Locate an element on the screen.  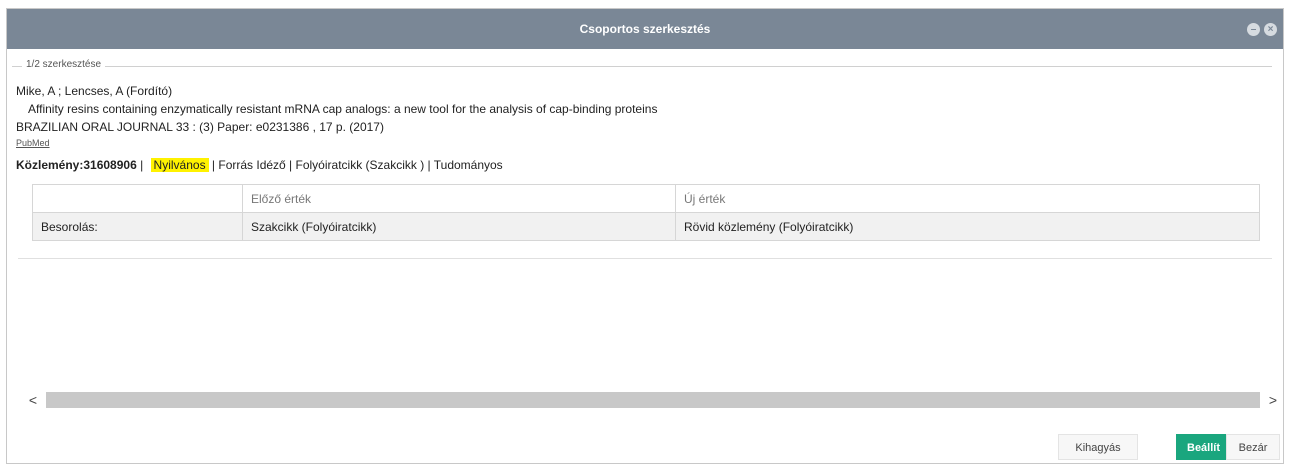
dialog-title: Csoportos szerkesztés is located at coordinates (645, 29).